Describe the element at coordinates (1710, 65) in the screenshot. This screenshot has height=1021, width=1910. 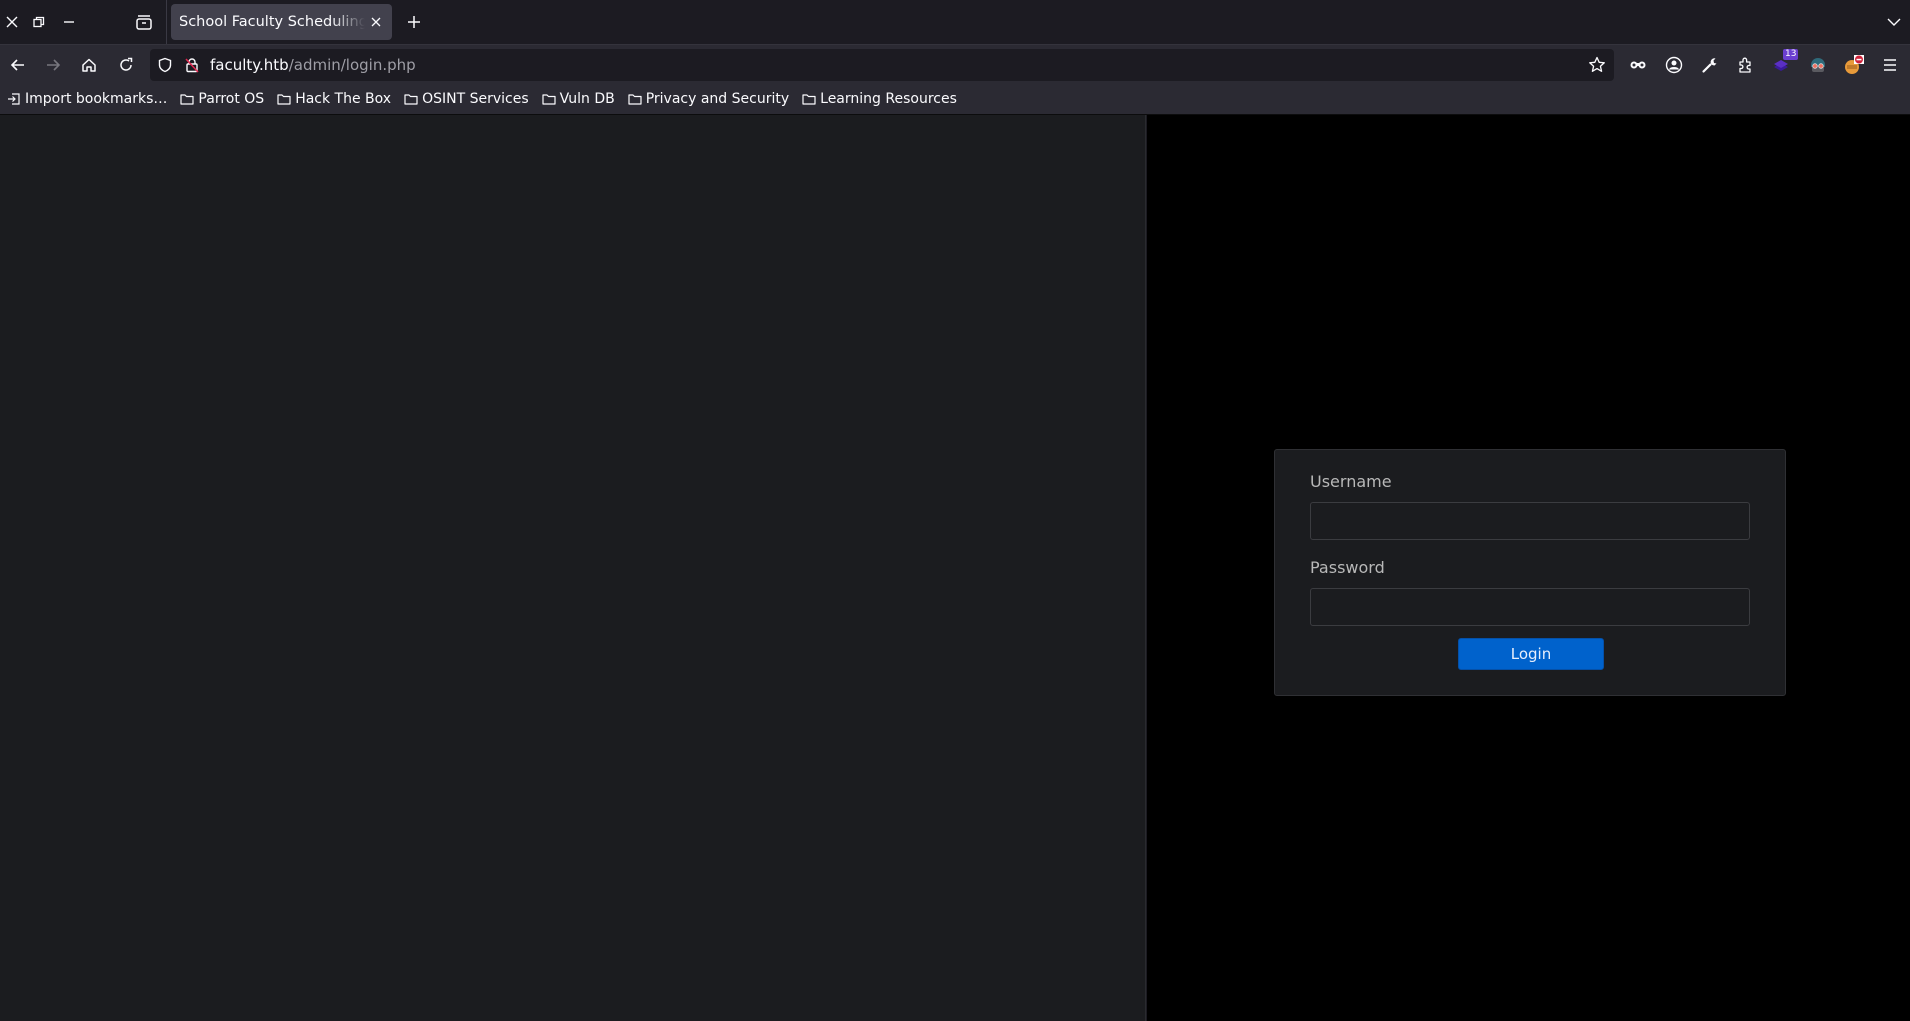
I see `wrench-icon` at that location.